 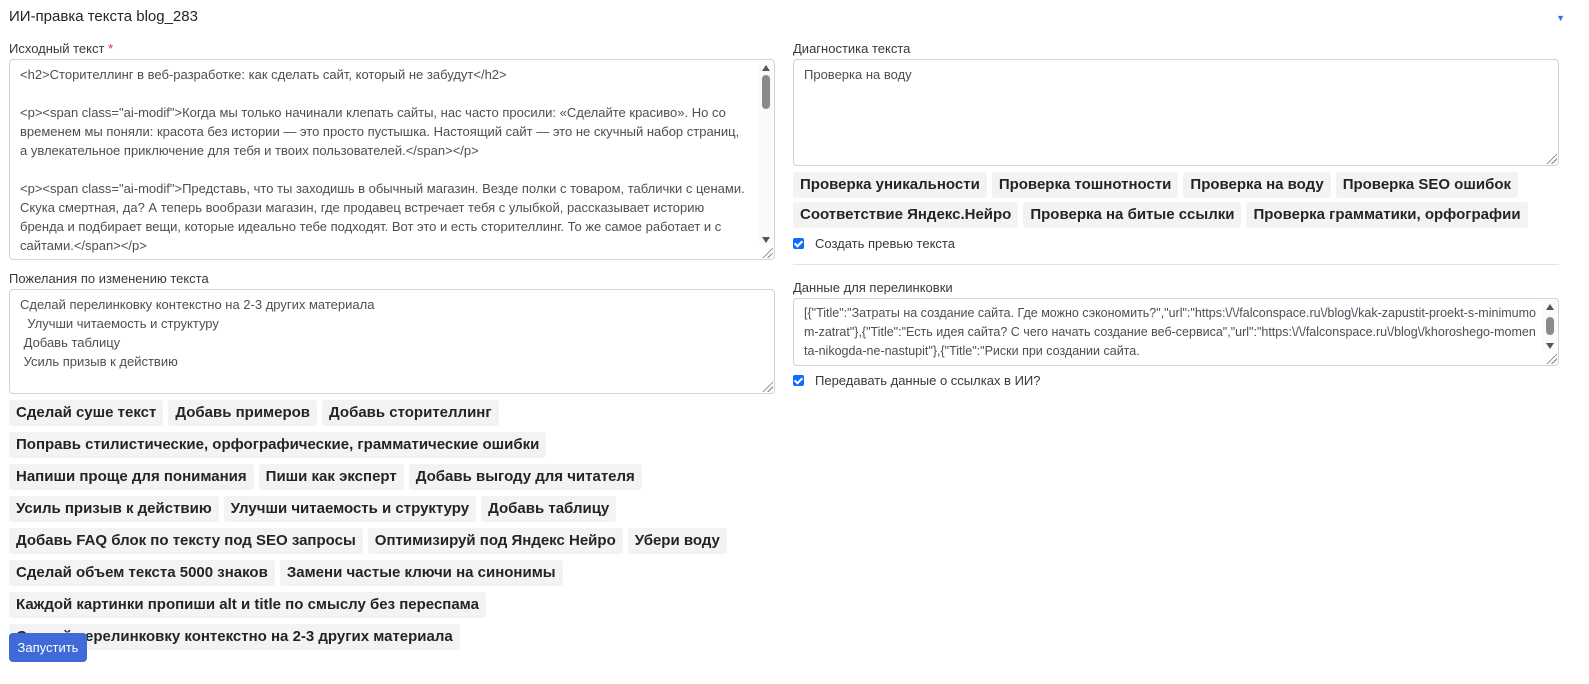 I want to click on wish-chip: Убери воду, so click(x=677, y=541).